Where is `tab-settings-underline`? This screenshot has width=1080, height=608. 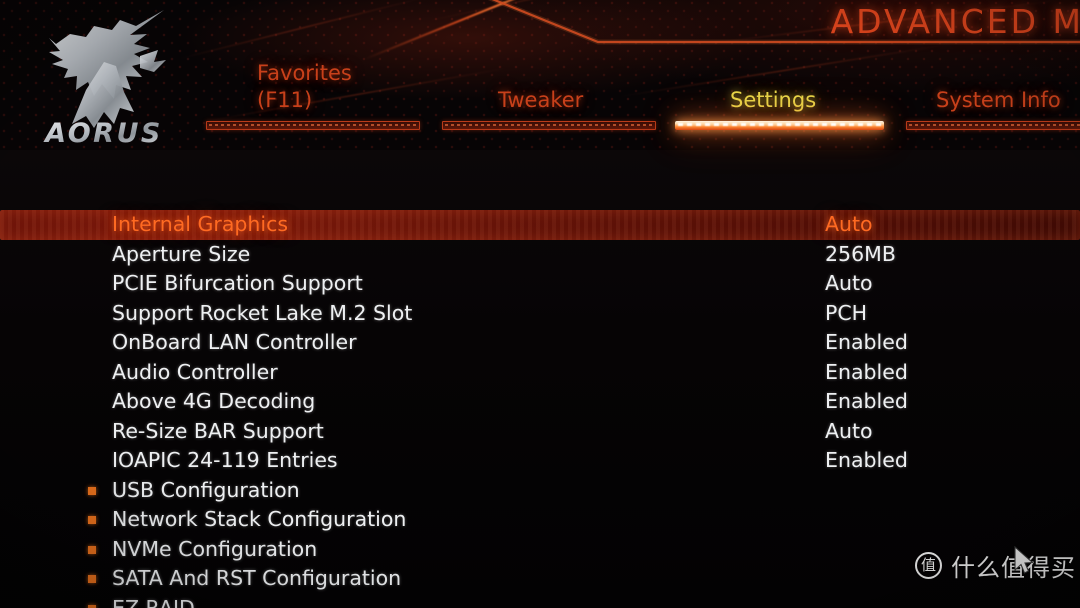
tab-settings-underline is located at coordinates (779, 125).